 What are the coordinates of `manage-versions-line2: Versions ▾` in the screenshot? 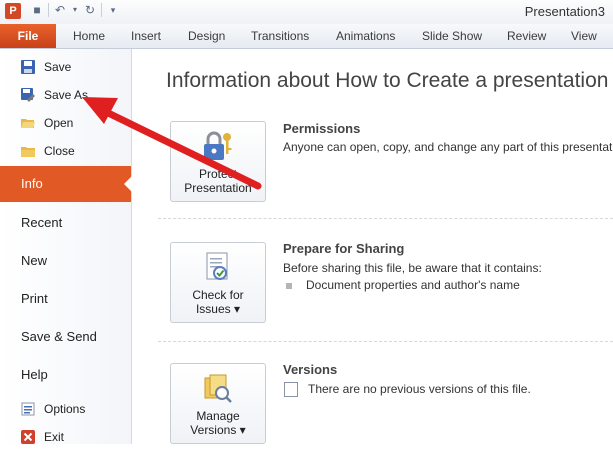 It's located at (218, 430).